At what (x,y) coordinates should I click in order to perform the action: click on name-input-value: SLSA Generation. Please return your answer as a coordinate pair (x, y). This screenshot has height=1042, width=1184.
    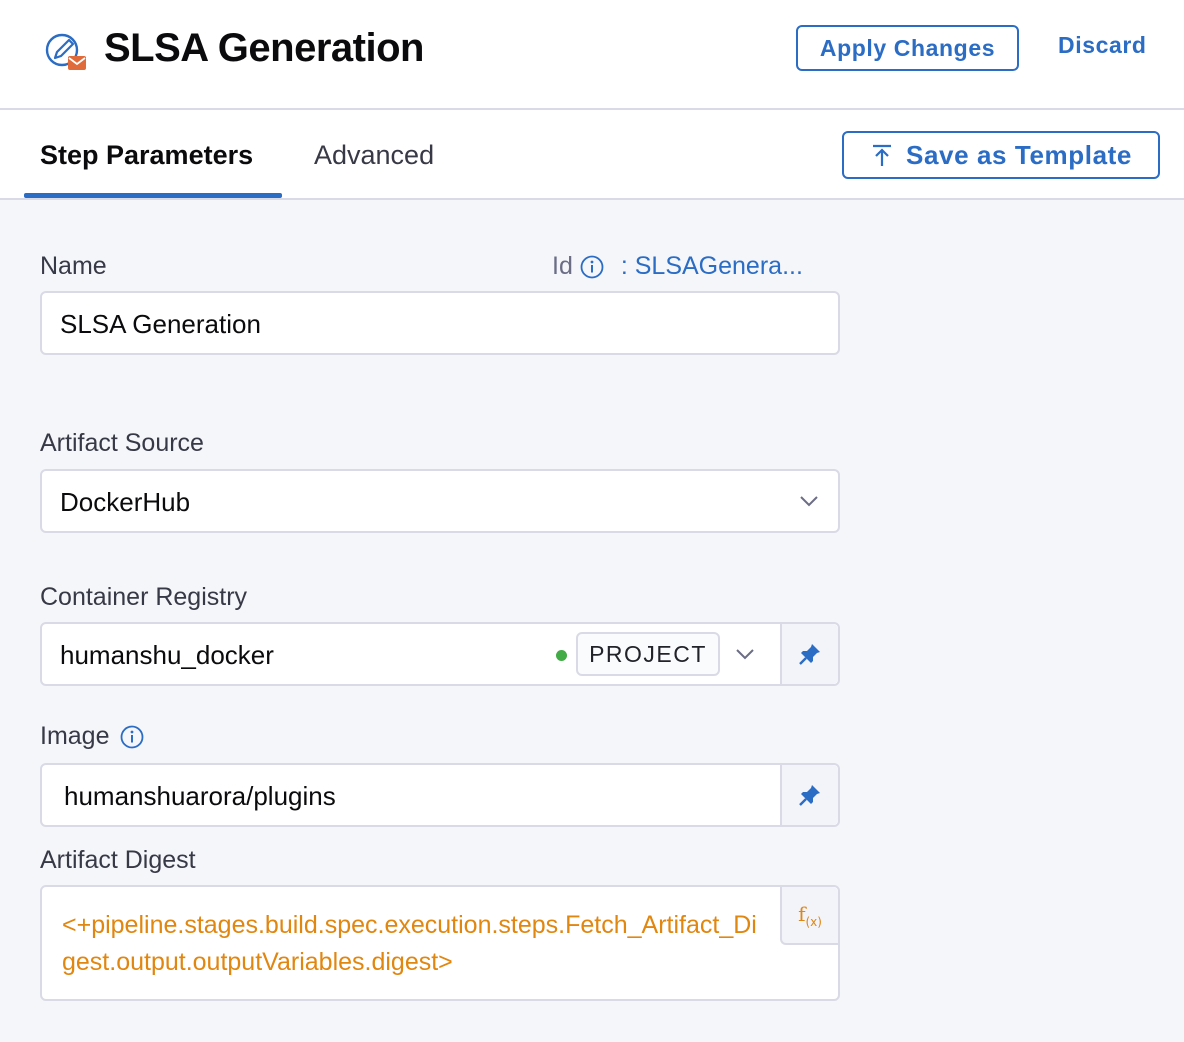
    Looking at the image, I should click on (160, 324).